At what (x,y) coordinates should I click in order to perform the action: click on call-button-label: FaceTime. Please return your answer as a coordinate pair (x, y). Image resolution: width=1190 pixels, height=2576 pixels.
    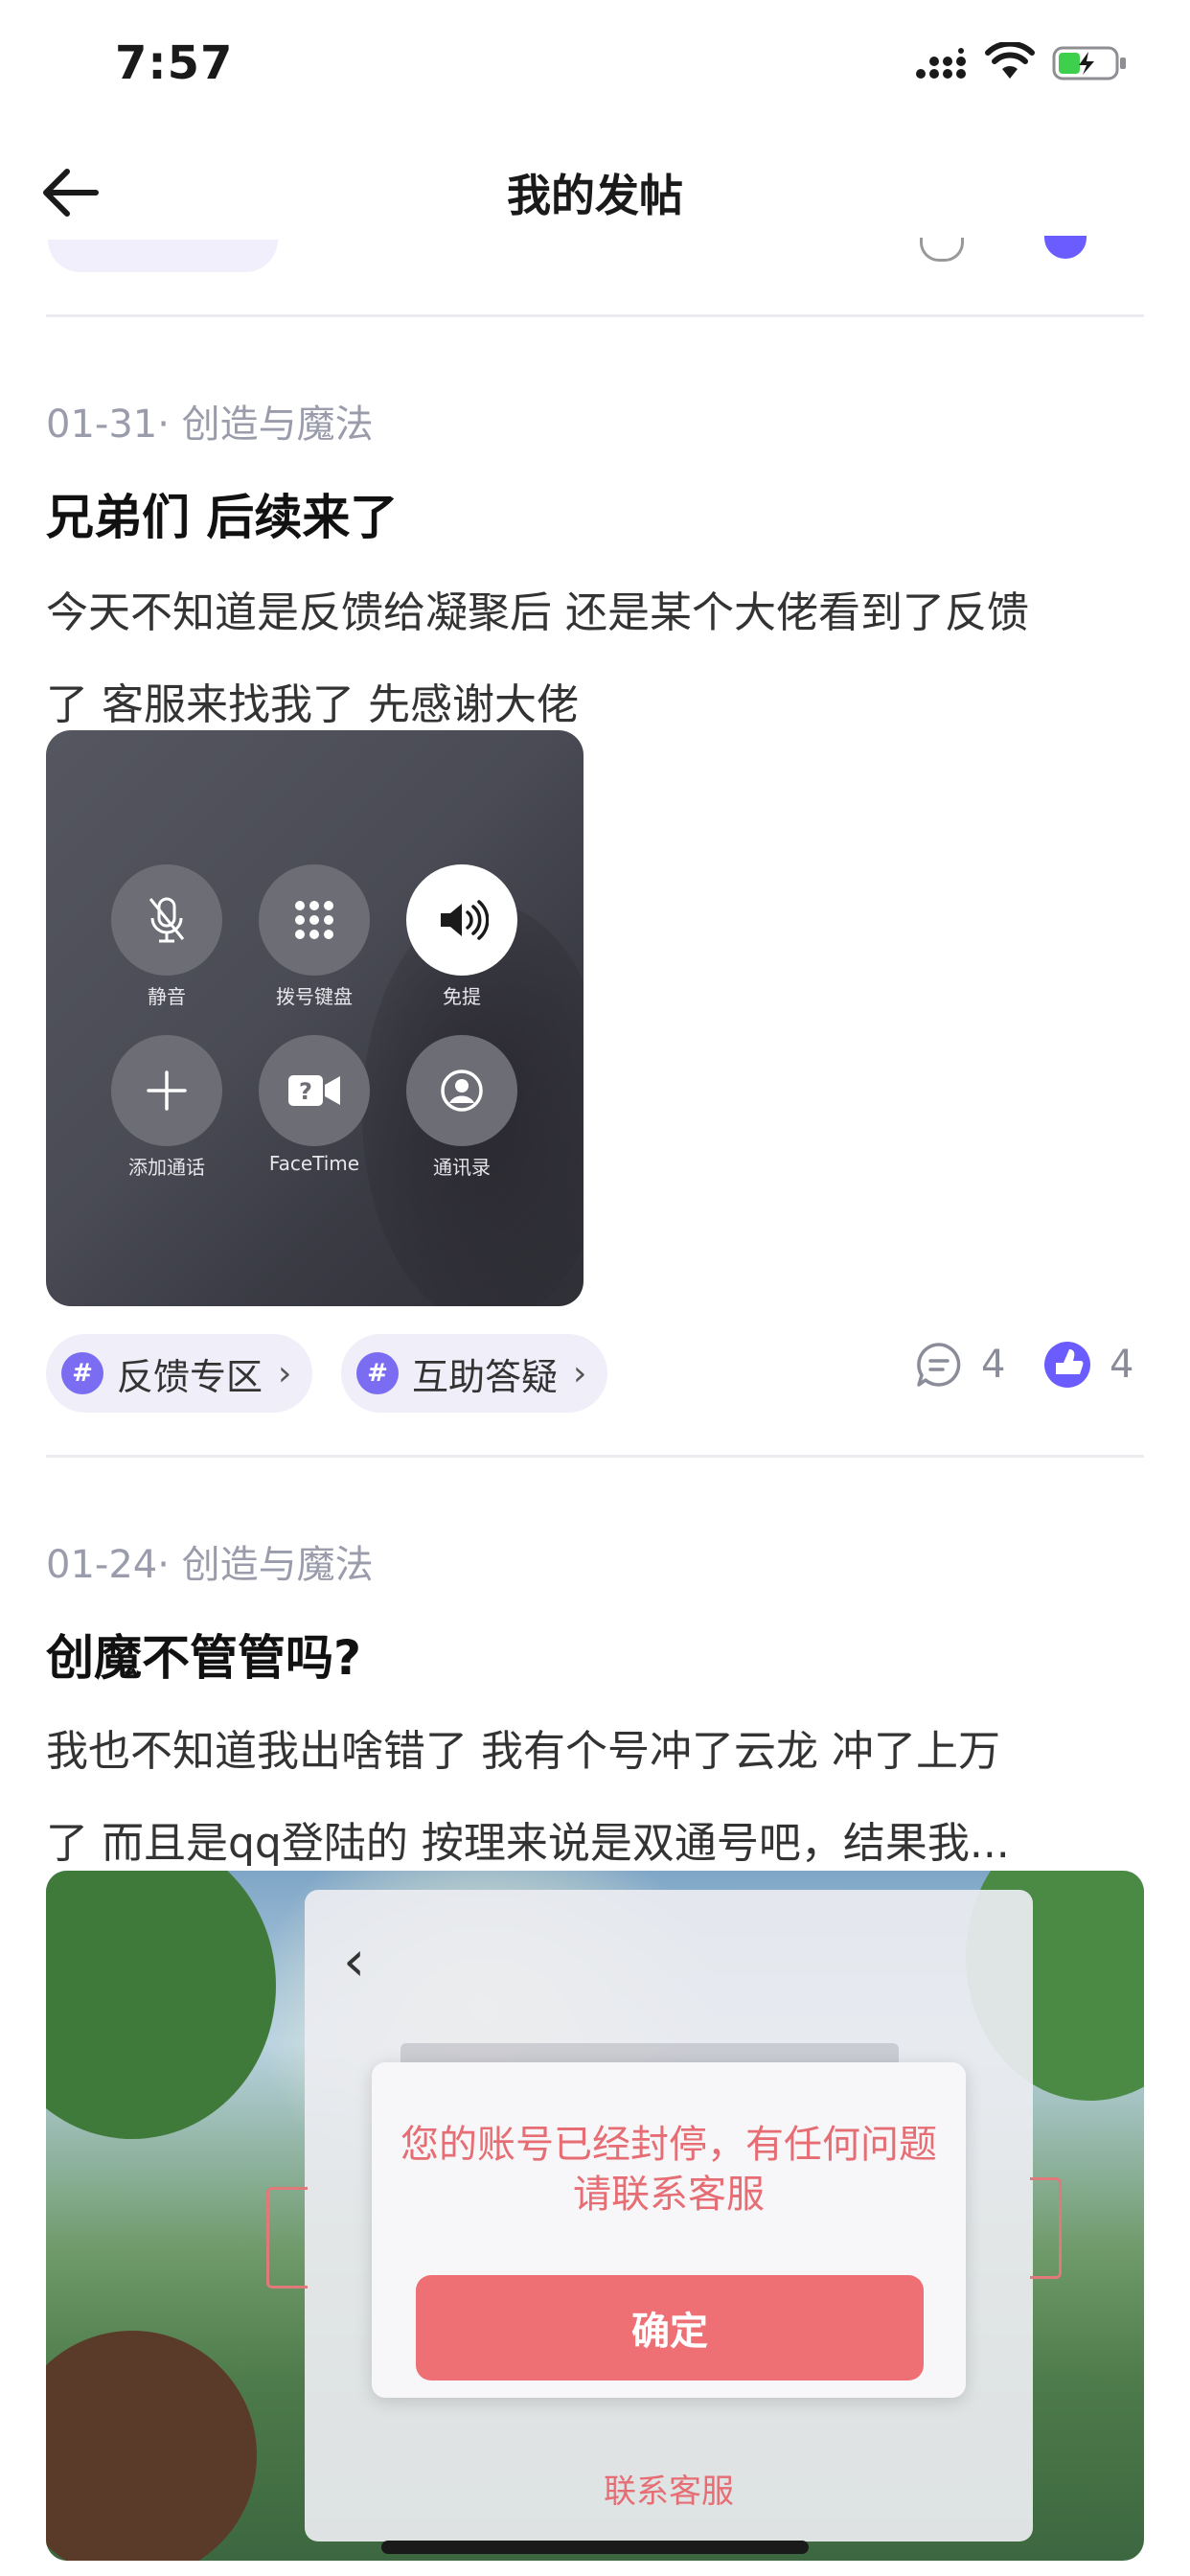
    Looking at the image, I should click on (314, 1163).